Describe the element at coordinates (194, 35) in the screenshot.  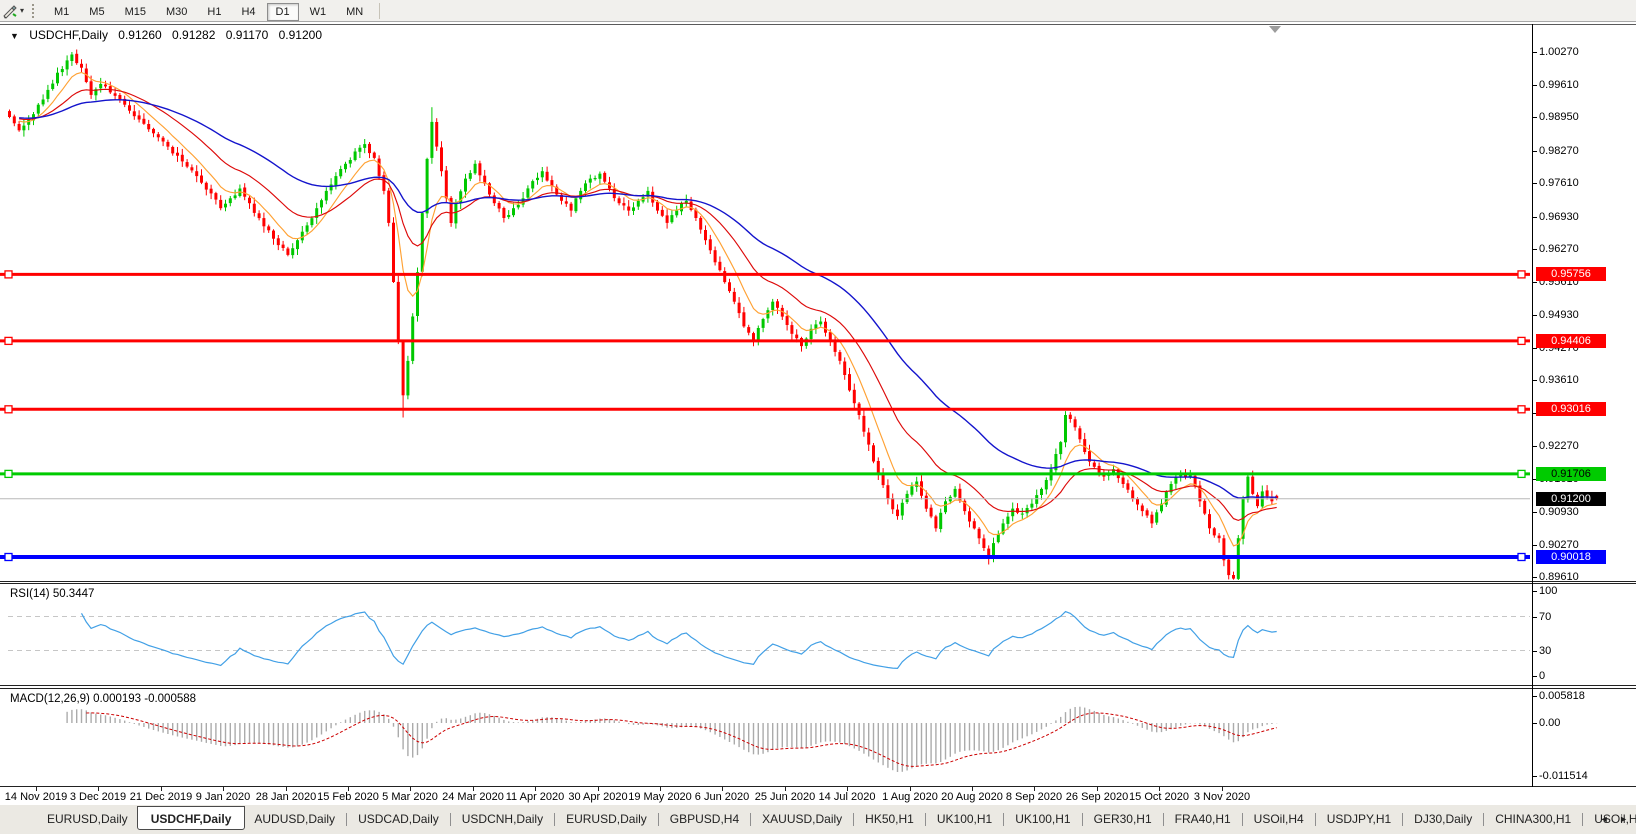
I see `quote-high: 0.91282` at that location.